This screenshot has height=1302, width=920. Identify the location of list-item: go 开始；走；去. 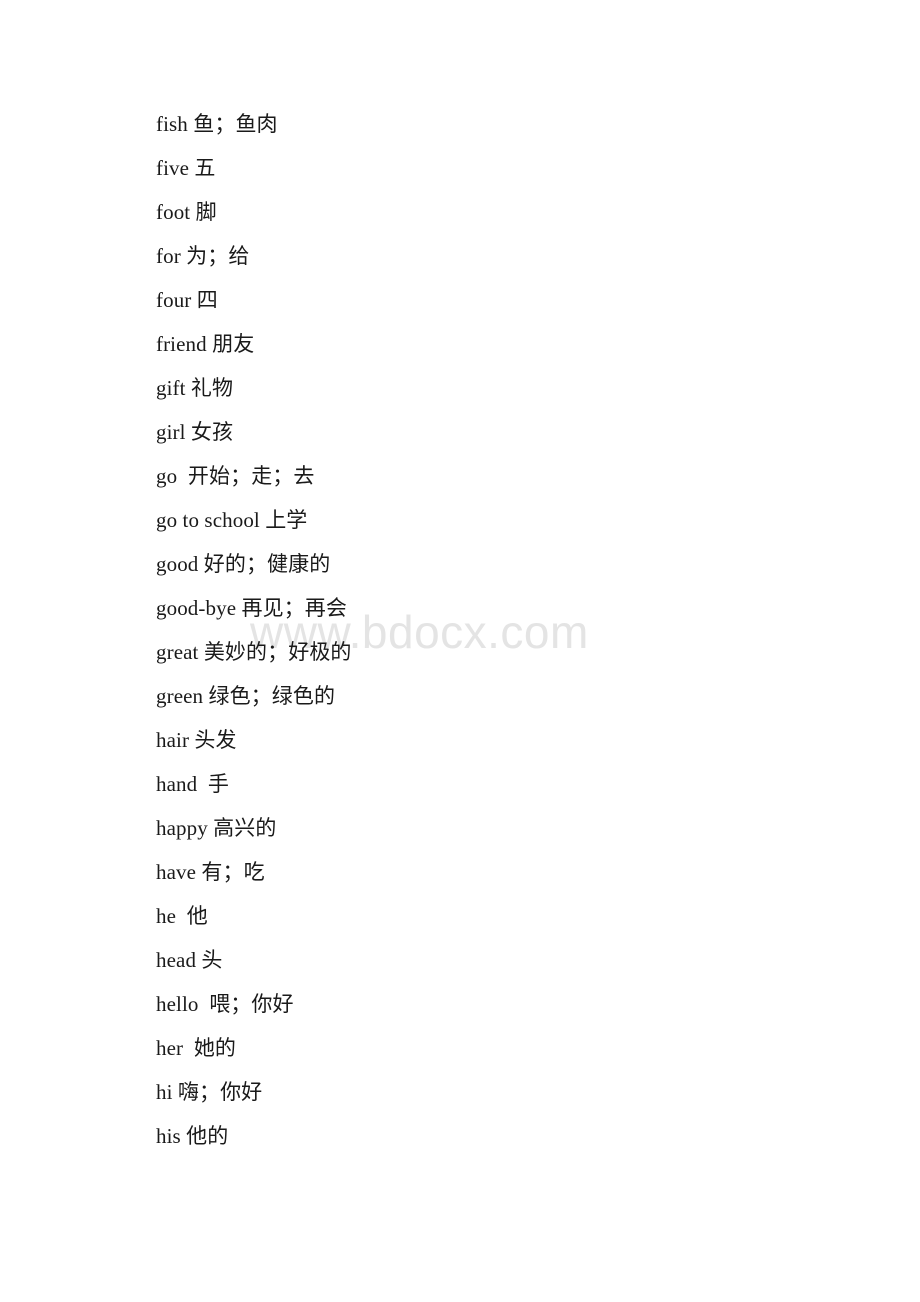
(506, 476).